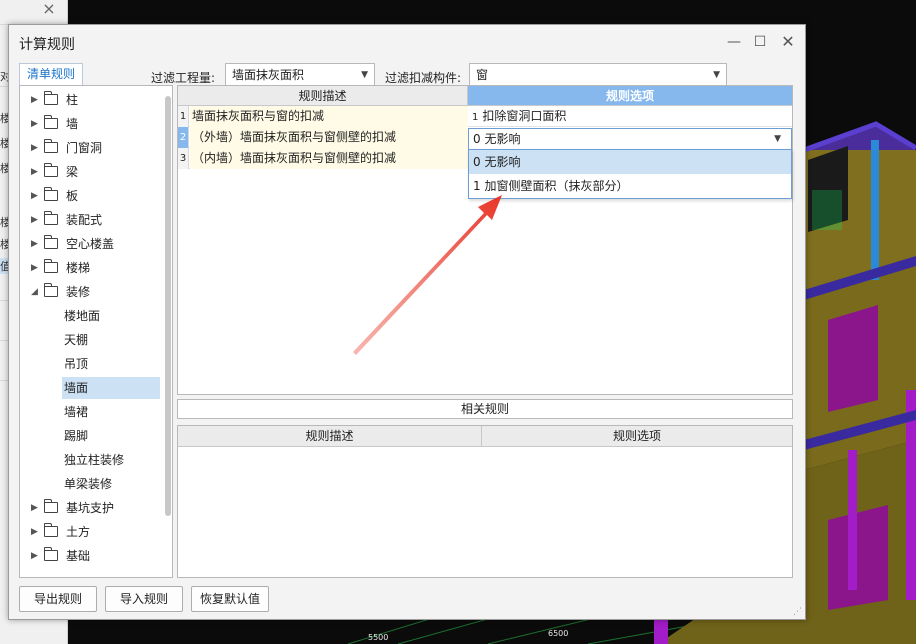 This screenshot has width=916, height=644. What do you see at coordinates (72, 196) in the screenshot?
I see `tree-node-label: 板` at bounding box center [72, 196].